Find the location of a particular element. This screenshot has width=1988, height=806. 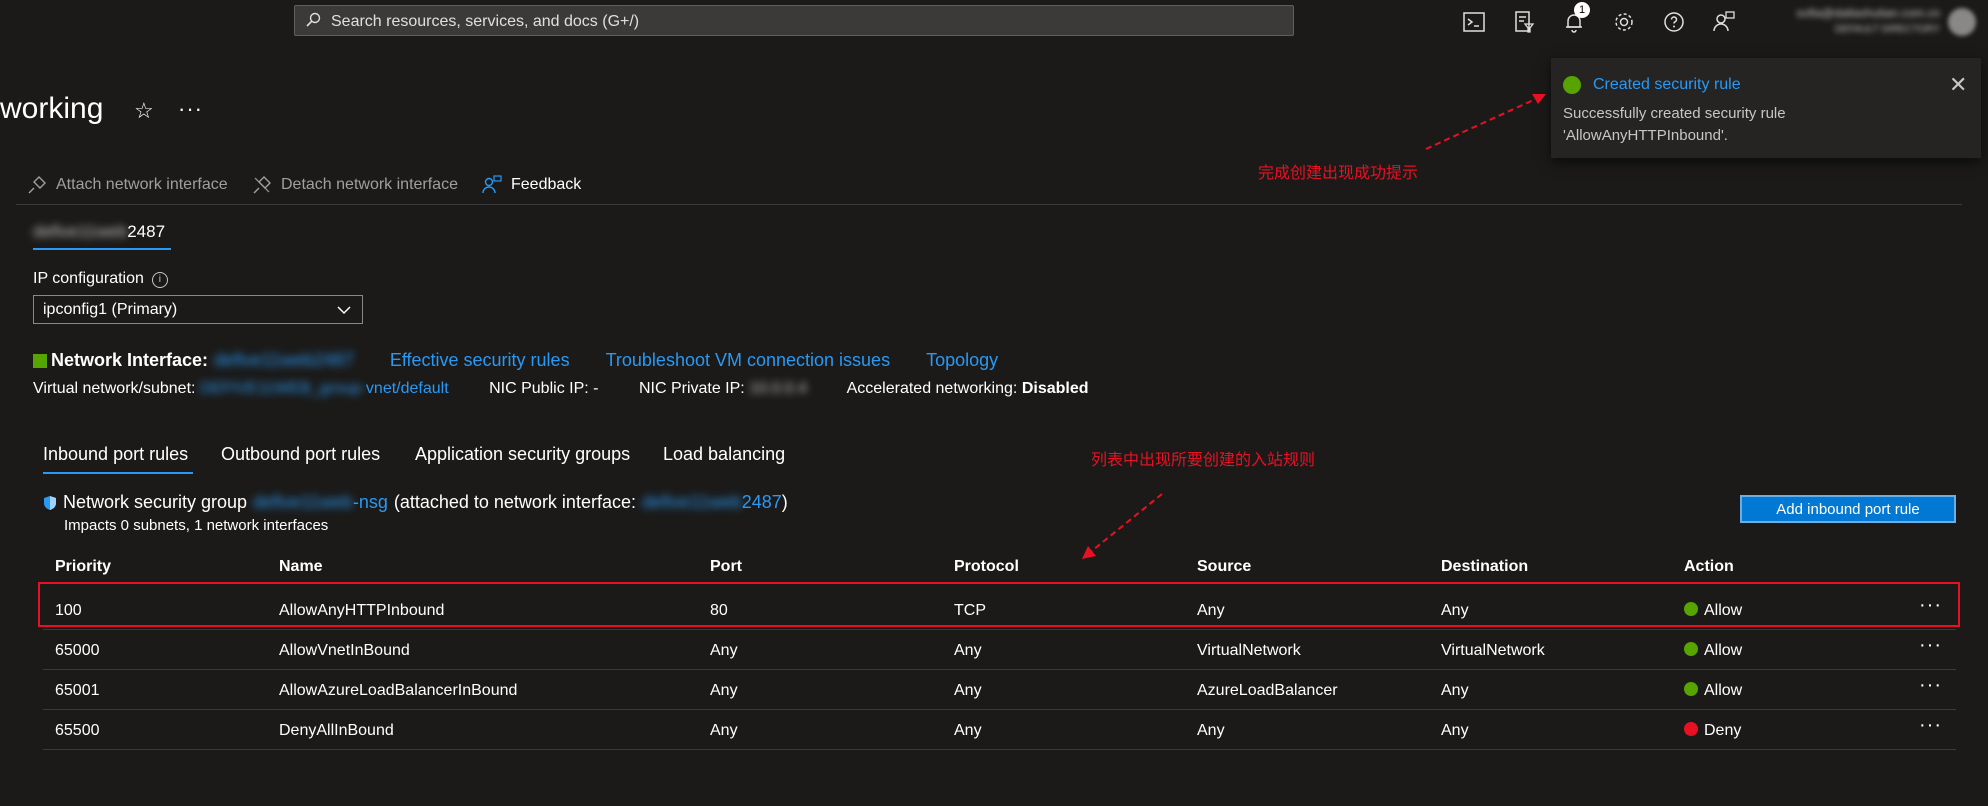

annotation-arrows is located at coordinates (1314, 326).